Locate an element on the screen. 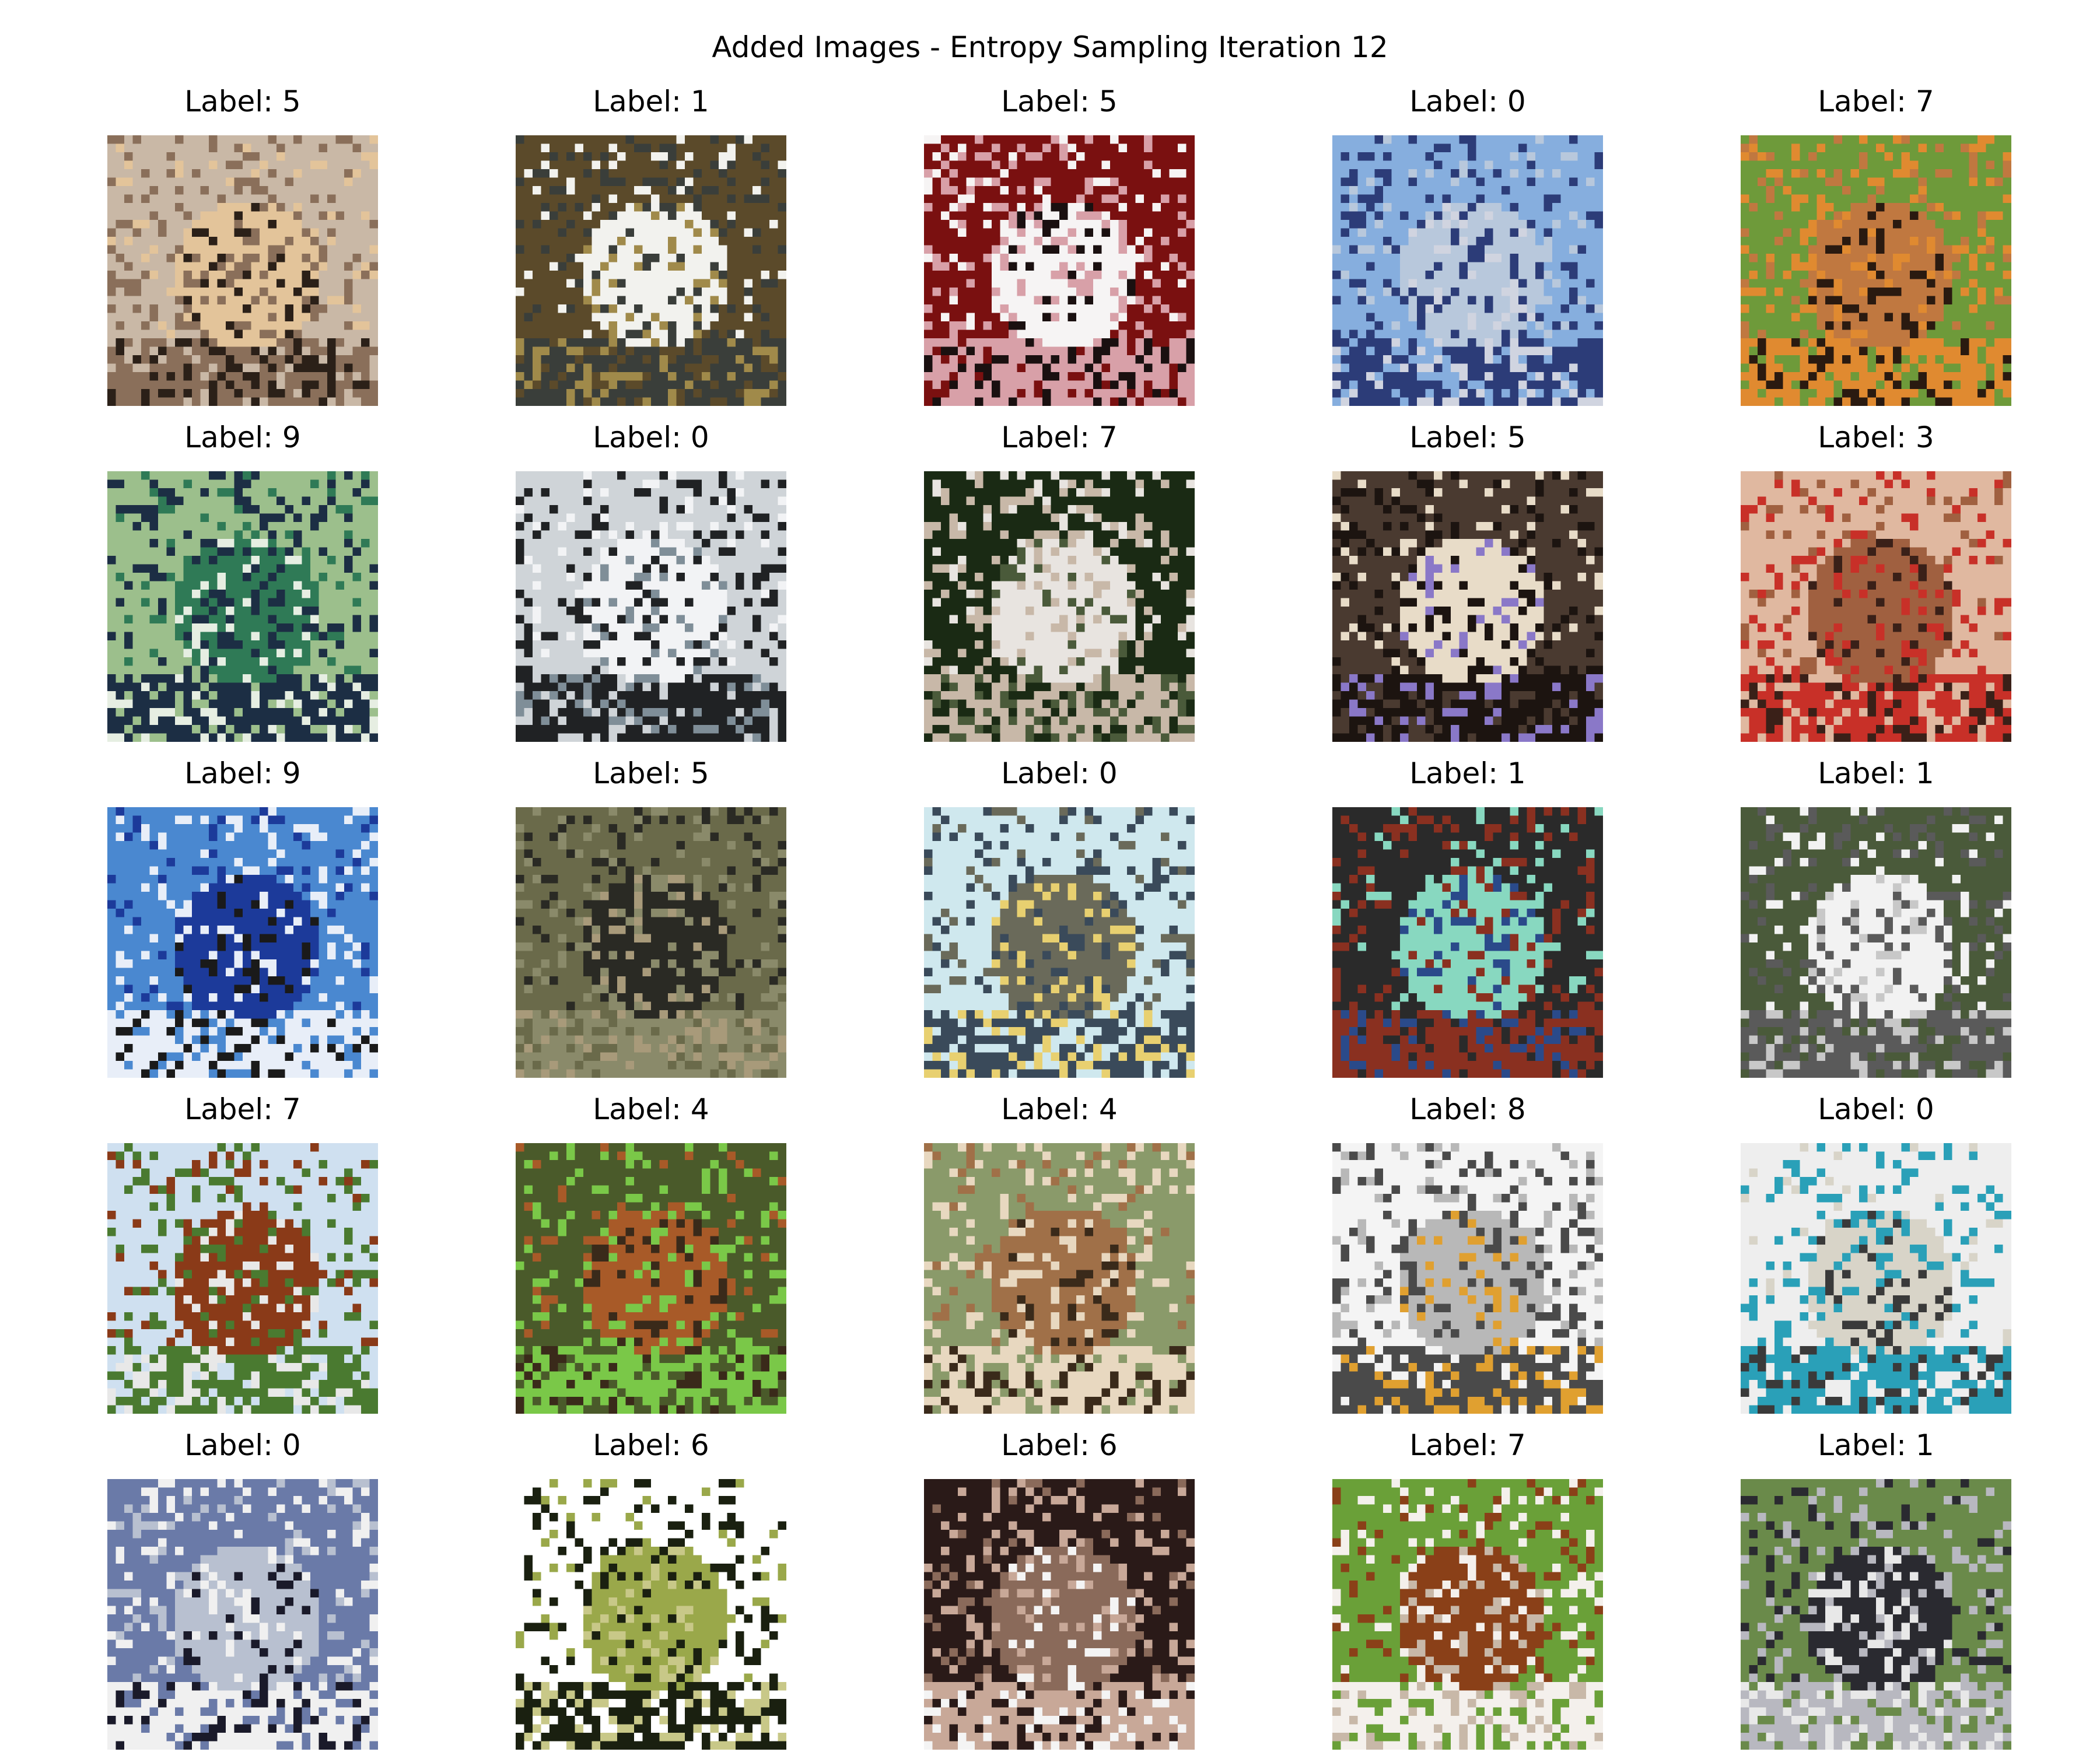 This screenshot has width=2100, height=1752. image-label: Label: 3 is located at coordinates (1876, 437).